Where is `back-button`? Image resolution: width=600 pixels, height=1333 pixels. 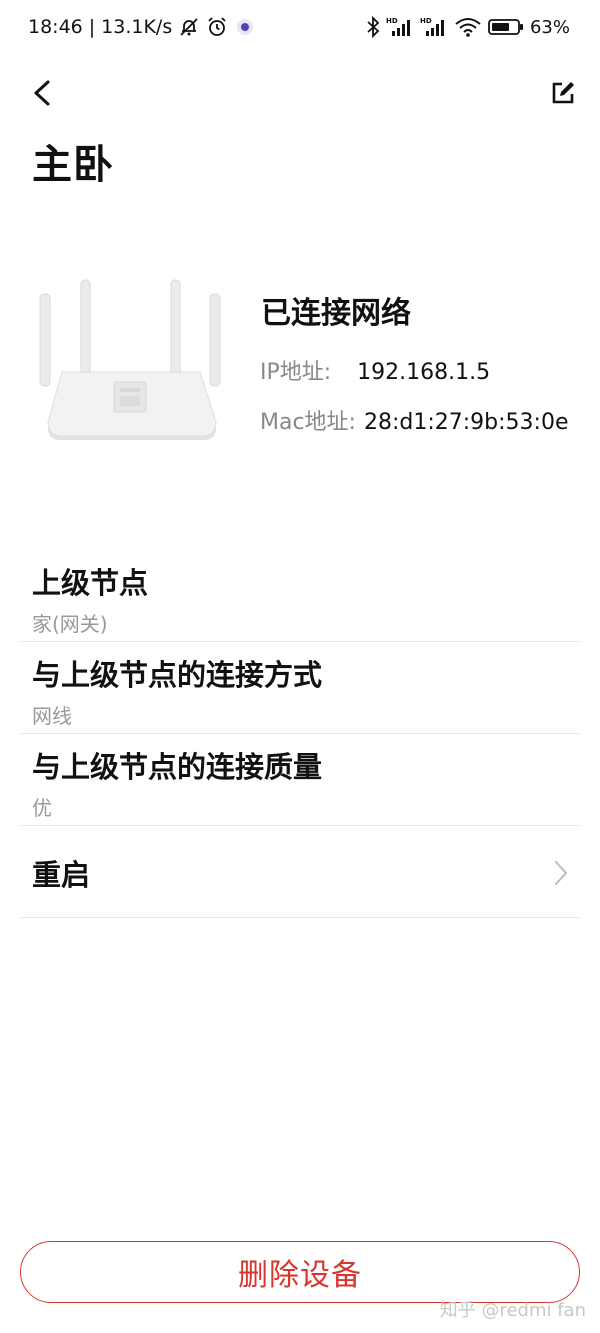
back-button is located at coordinates (44, 93).